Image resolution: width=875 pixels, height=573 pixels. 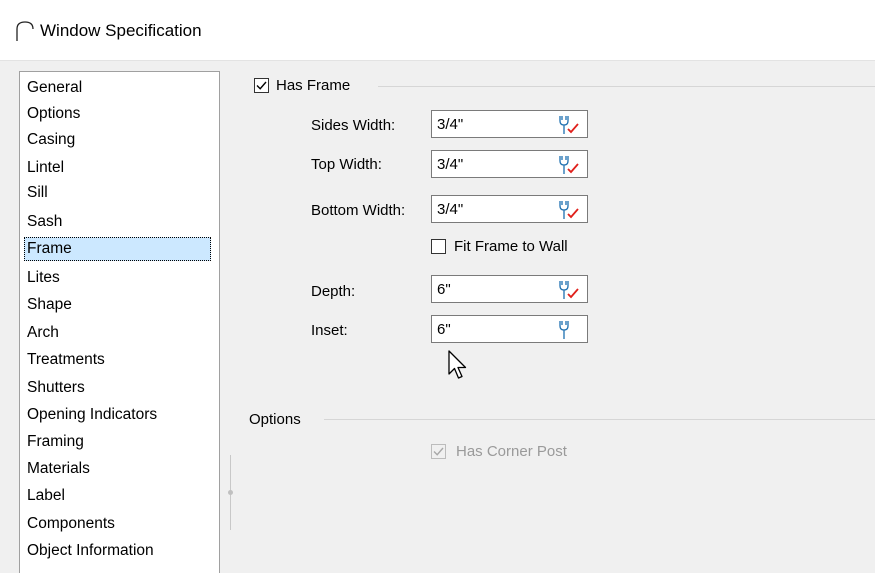 What do you see at coordinates (437, 60) in the screenshot?
I see `title-divider` at bounding box center [437, 60].